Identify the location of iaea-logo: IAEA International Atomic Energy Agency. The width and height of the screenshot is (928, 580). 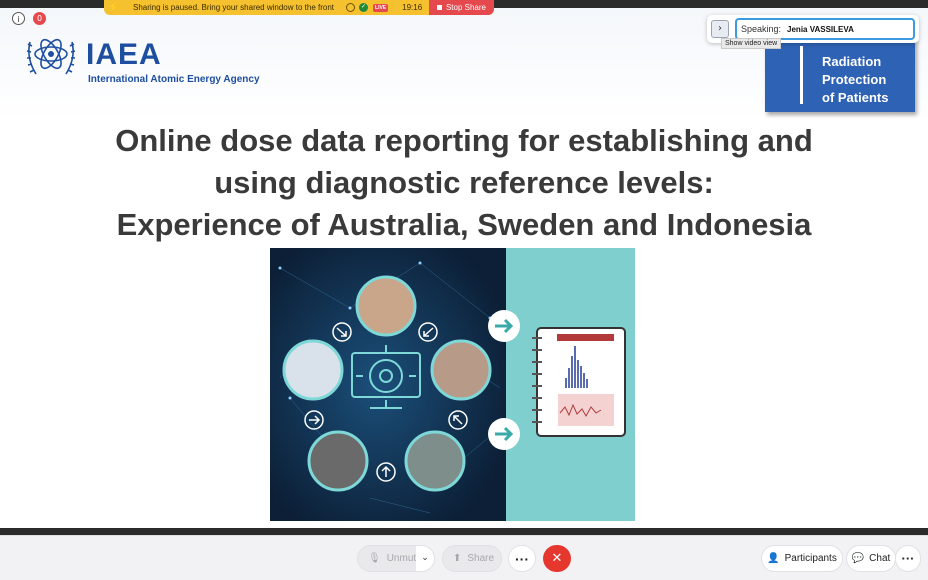
(142, 57).